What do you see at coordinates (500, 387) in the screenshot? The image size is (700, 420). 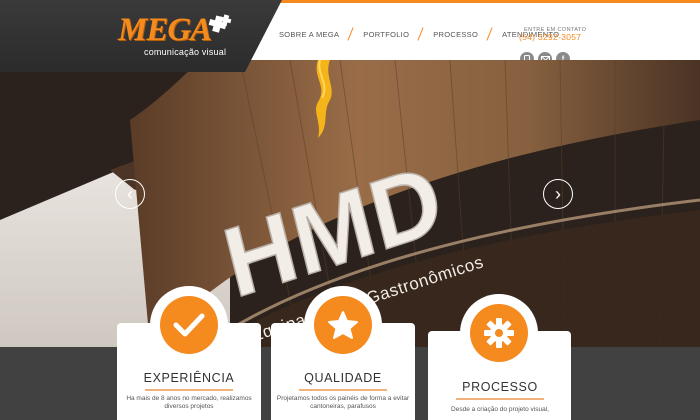 I see `feature-title: PROCESSO` at bounding box center [500, 387].